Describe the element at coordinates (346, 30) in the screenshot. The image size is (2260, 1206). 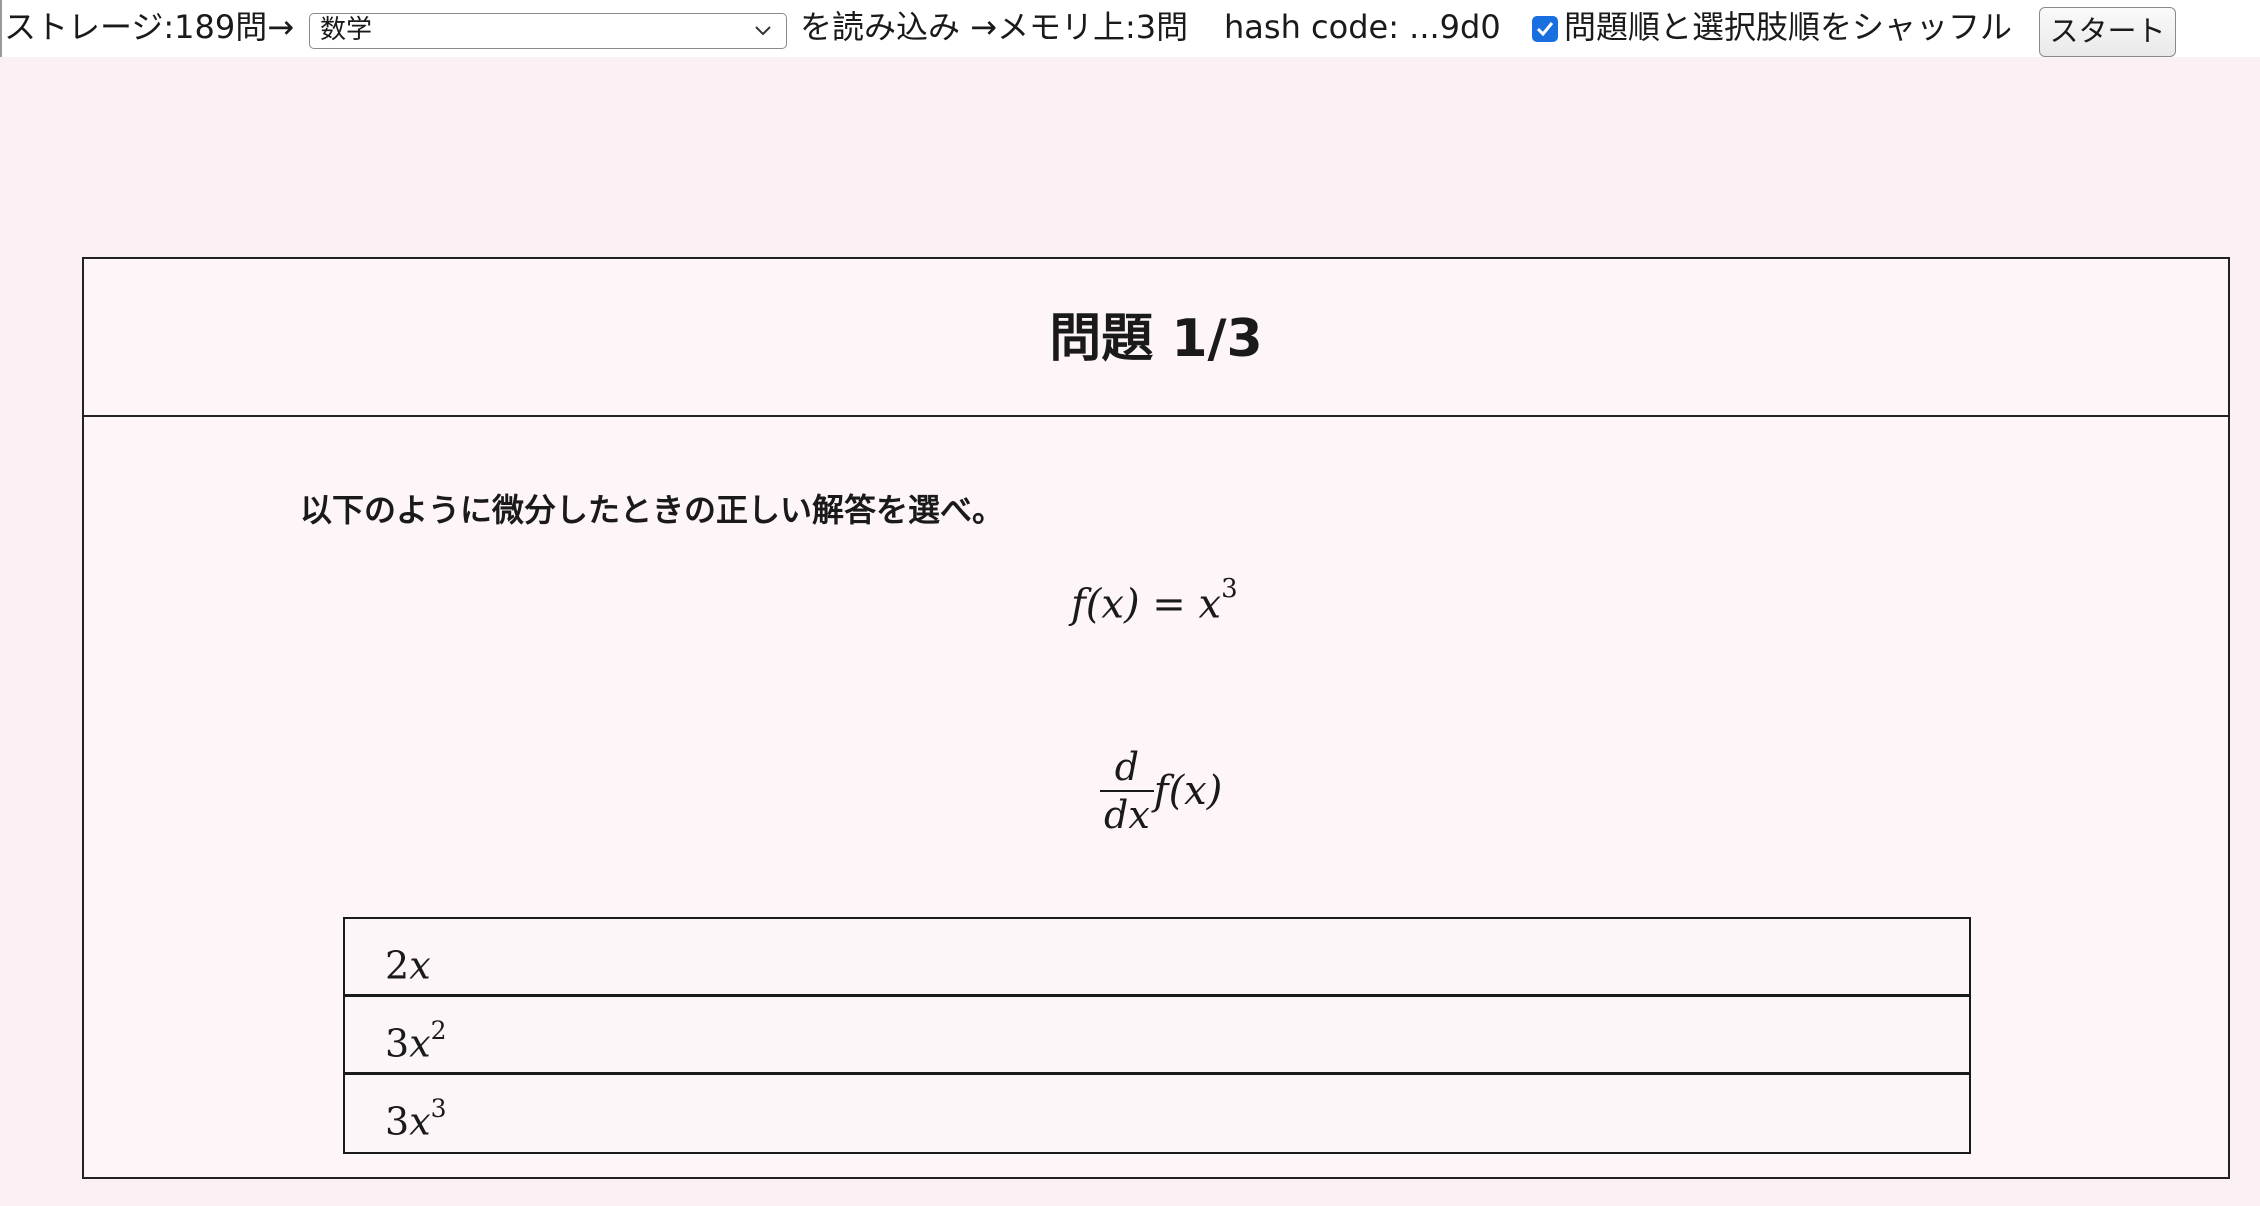
I see `subject-select-value: 数学` at that location.